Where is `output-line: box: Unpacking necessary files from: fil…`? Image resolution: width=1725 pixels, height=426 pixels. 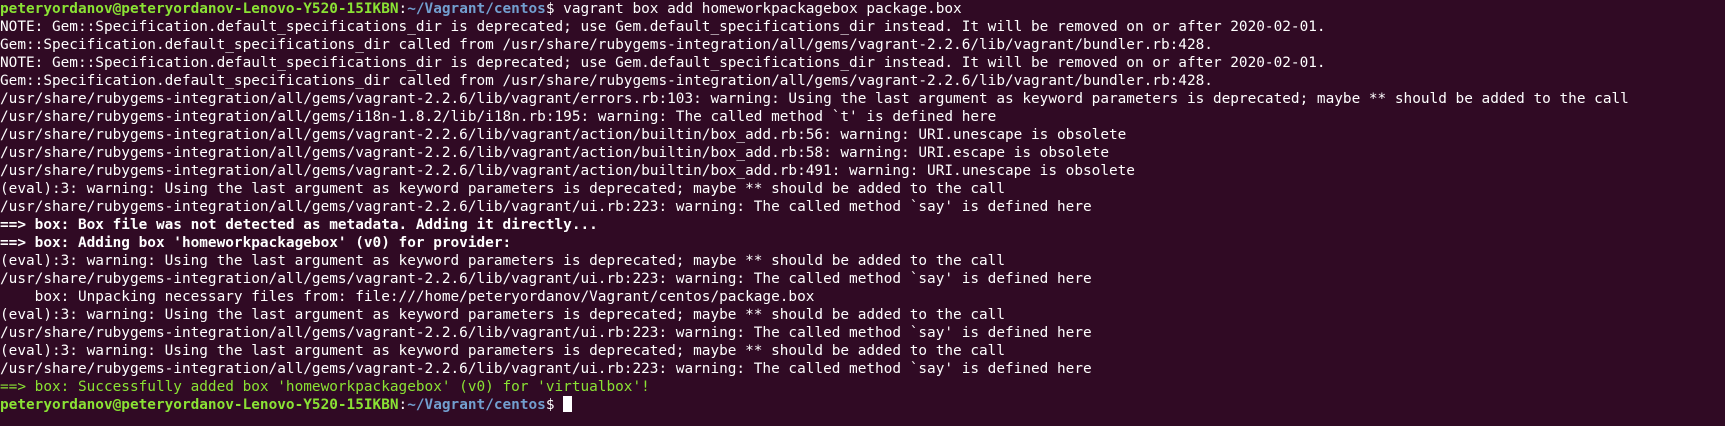 output-line: box: Unpacking necessary files from: fil… is located at coordinates (407, 297).